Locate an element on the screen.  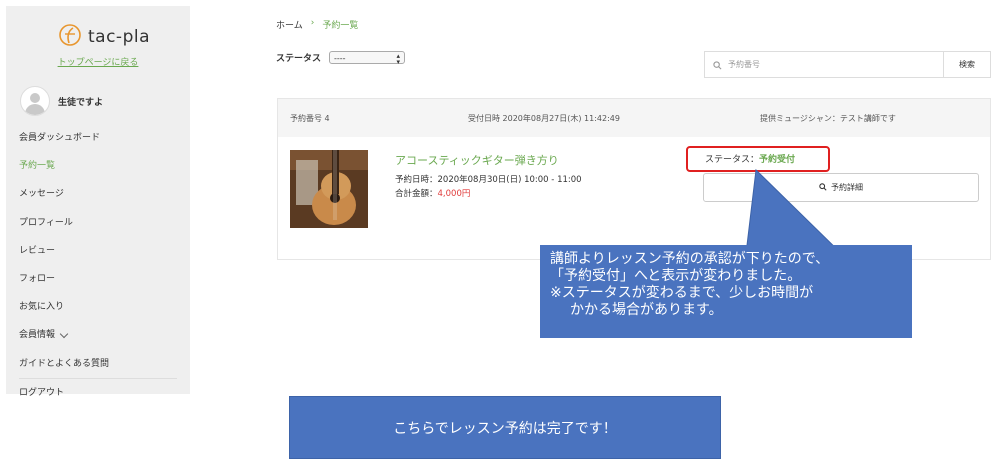
sidebar-item-guide-faq: ガイドとよくある質問 is located at coordinates (98, 364).